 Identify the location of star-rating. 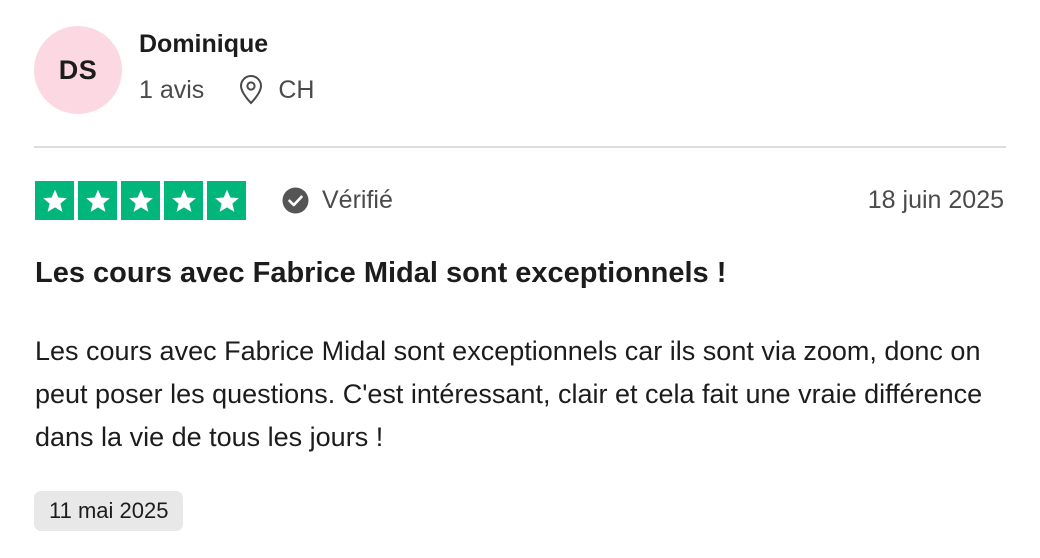
(140, 200).